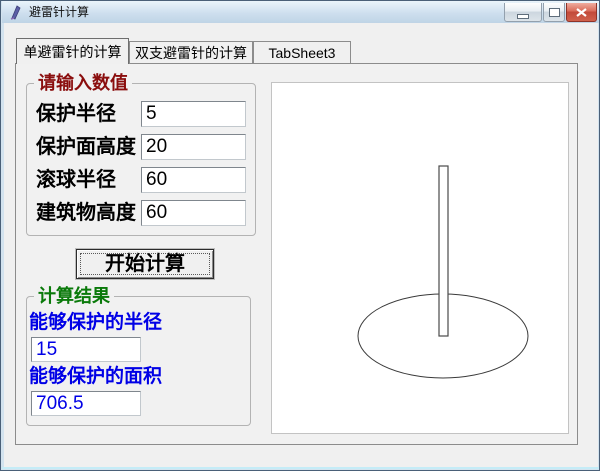  Describe the element at coordinates (523, 12) in the screenshot. I see `minimize-button` at that location.